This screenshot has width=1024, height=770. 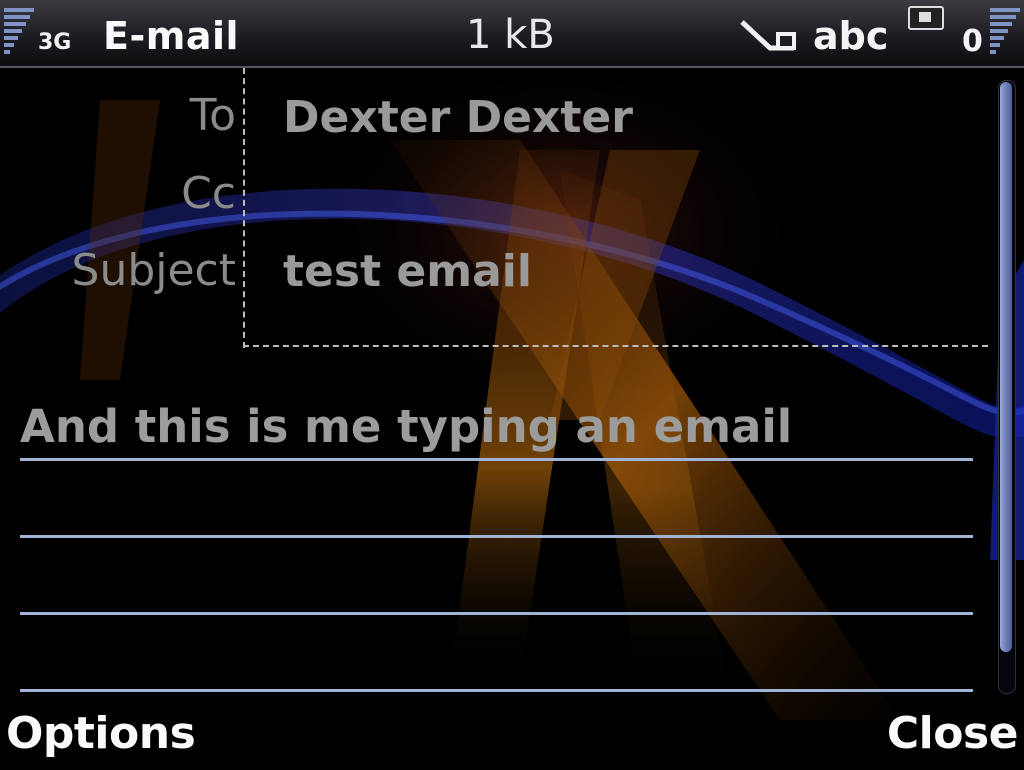 What do you see at coordinates (953, 733) in the screenshot?
I see `close-softkey: Close` at bounding box center [953, 733].